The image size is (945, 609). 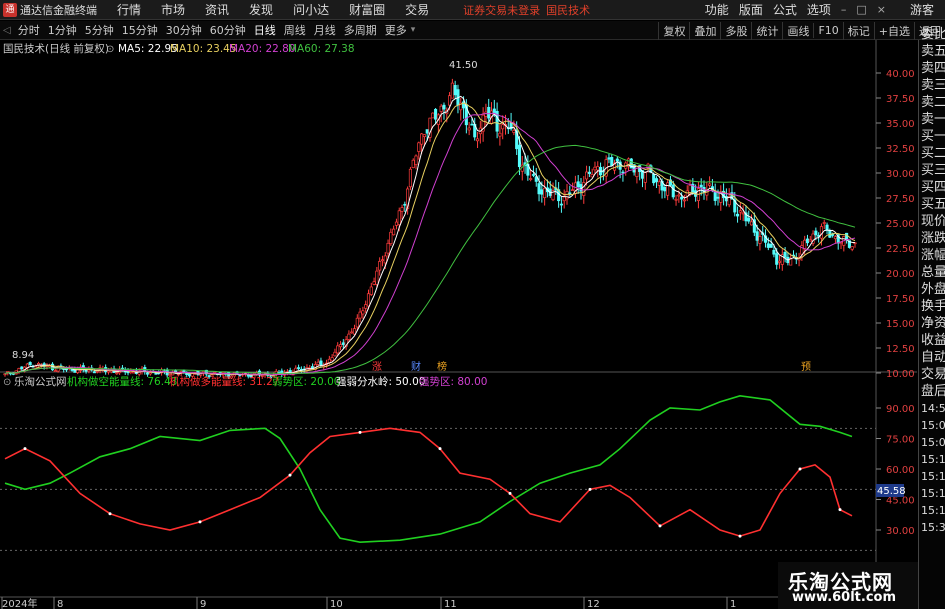 I want to click on period-tab-1min: 1分钟, so click(x=62, y=30).